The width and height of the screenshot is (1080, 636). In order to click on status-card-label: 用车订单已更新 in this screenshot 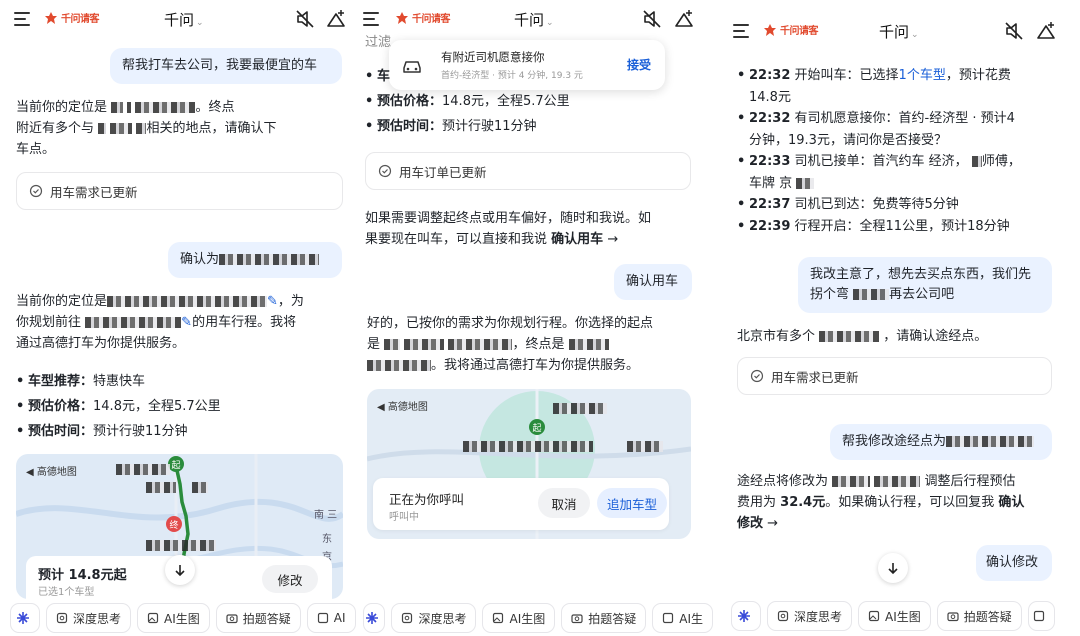, I will do `click(443, 172)`.